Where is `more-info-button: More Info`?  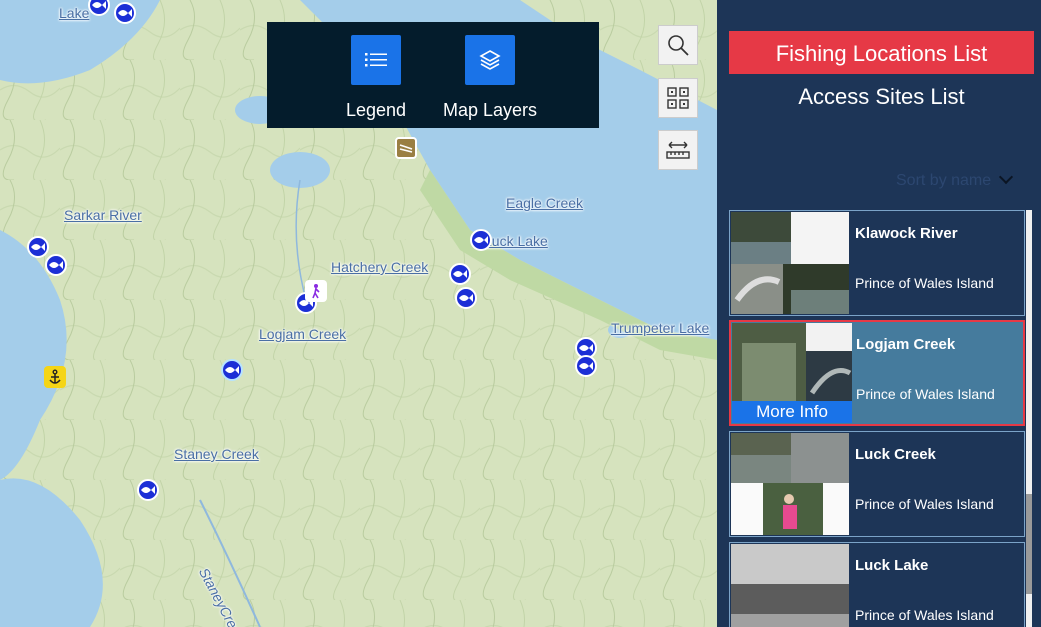
more-info-button: More Info is located at coordinates (792, 412).